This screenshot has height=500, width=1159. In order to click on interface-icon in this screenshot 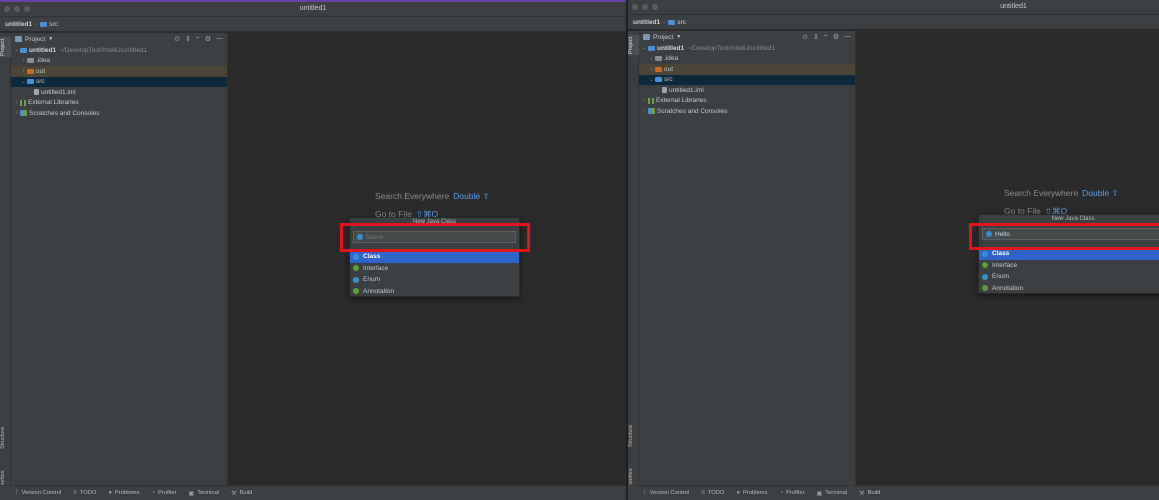, I will do `click(356, 268)`.